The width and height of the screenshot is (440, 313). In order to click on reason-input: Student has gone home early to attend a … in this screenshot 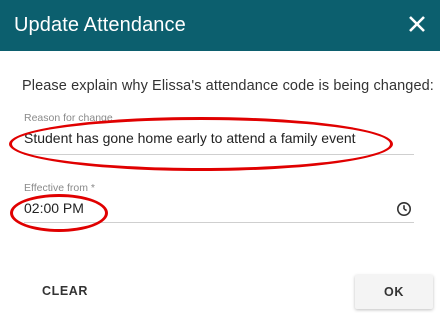, I will do `click(219, 142)`.